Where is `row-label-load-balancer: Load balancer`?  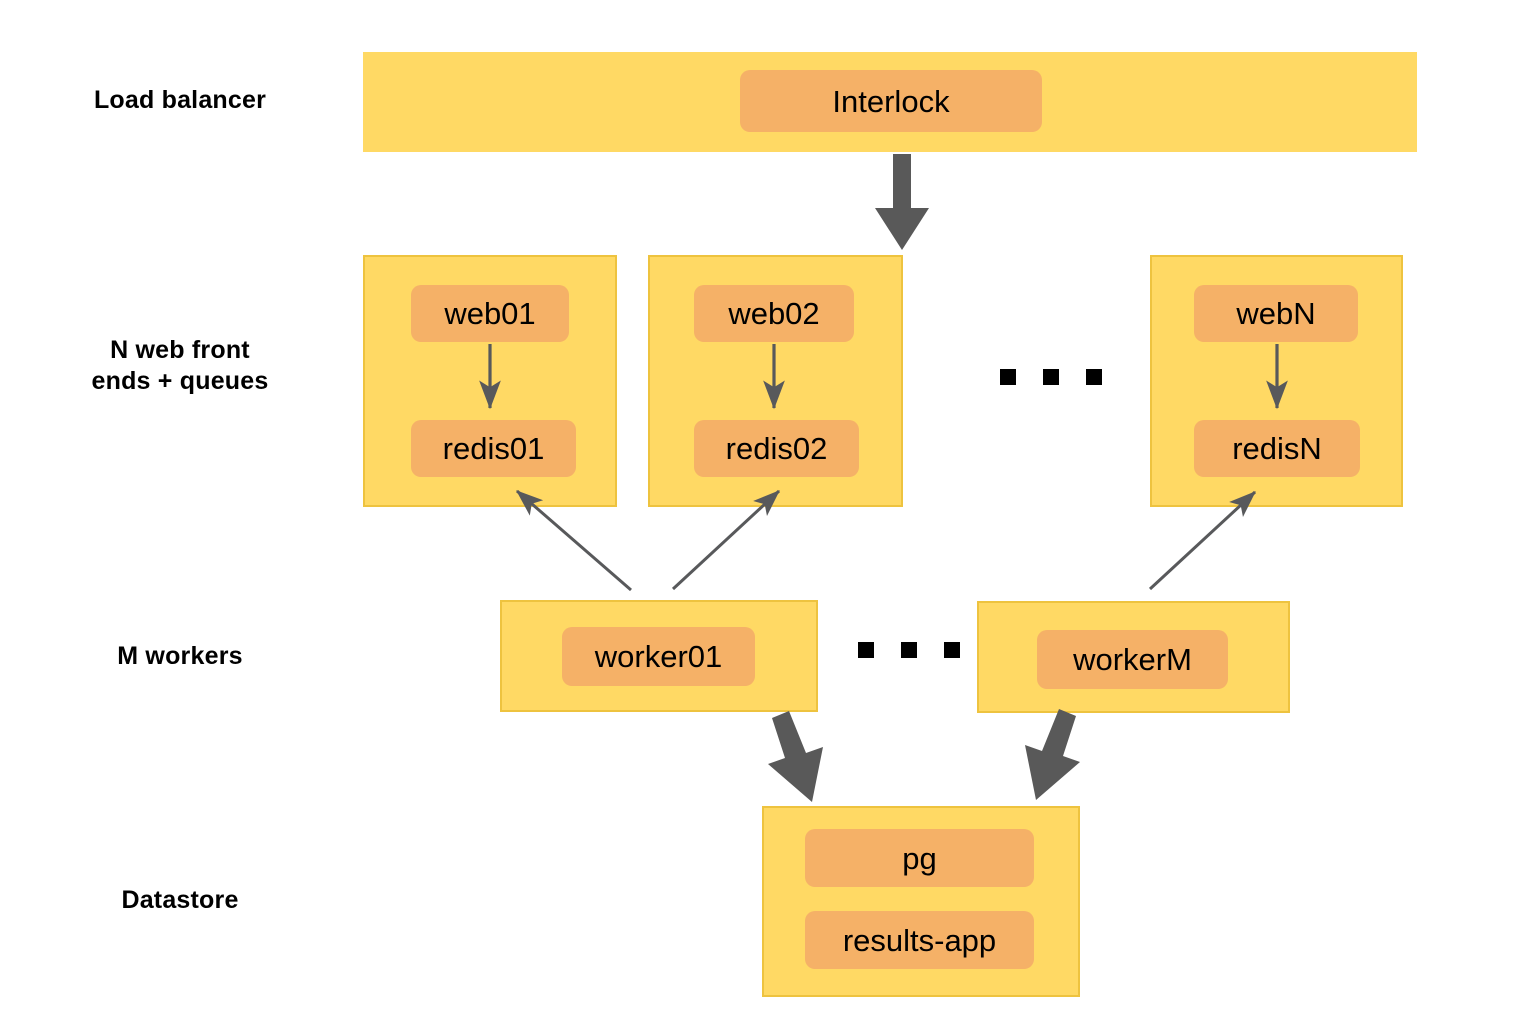 row-label-load-balancer: Load balancer is located at coordinates (180, 100).